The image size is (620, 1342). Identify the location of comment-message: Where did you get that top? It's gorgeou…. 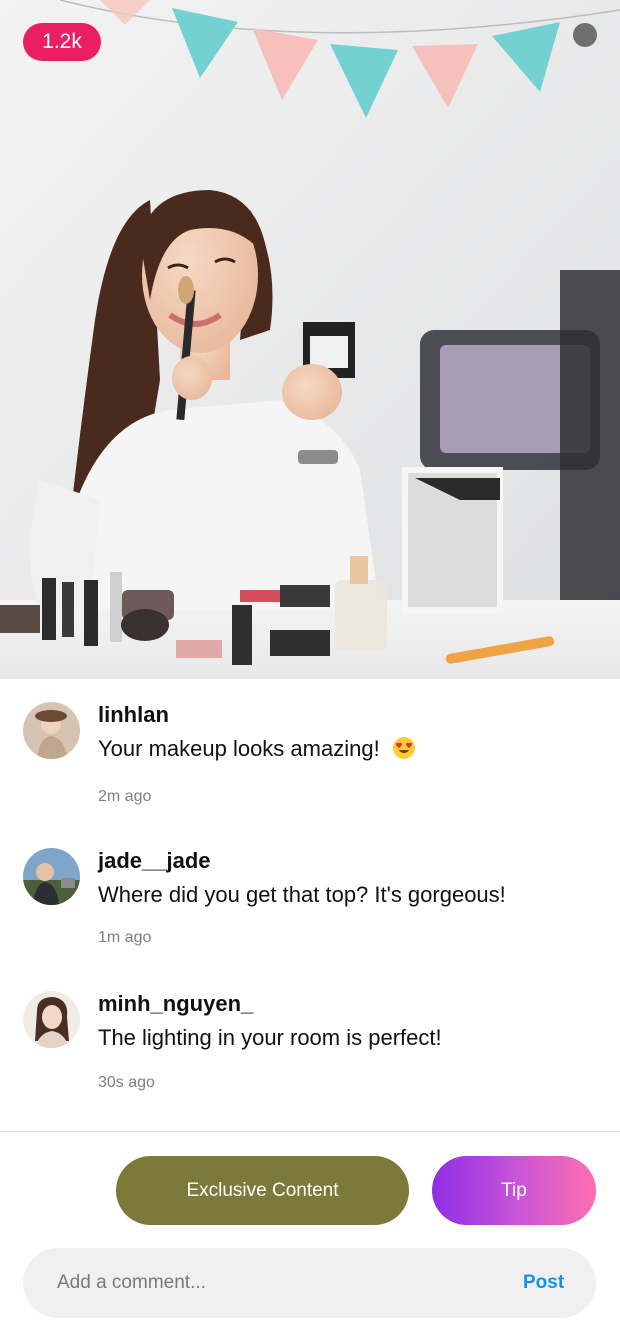
(302, 894).